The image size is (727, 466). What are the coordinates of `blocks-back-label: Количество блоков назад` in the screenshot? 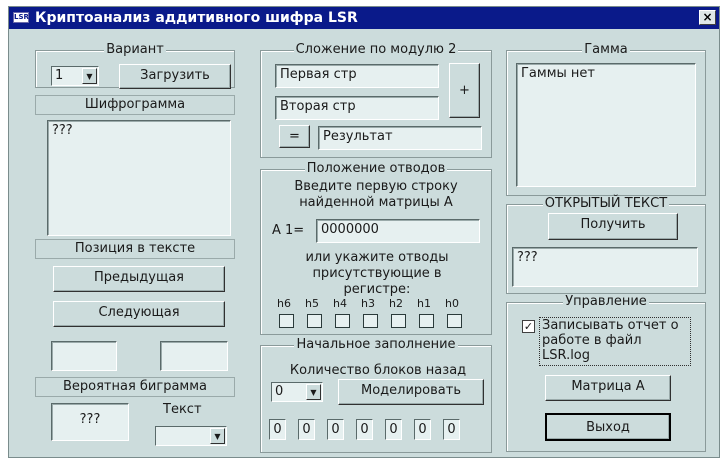 It's located at (378, 370).